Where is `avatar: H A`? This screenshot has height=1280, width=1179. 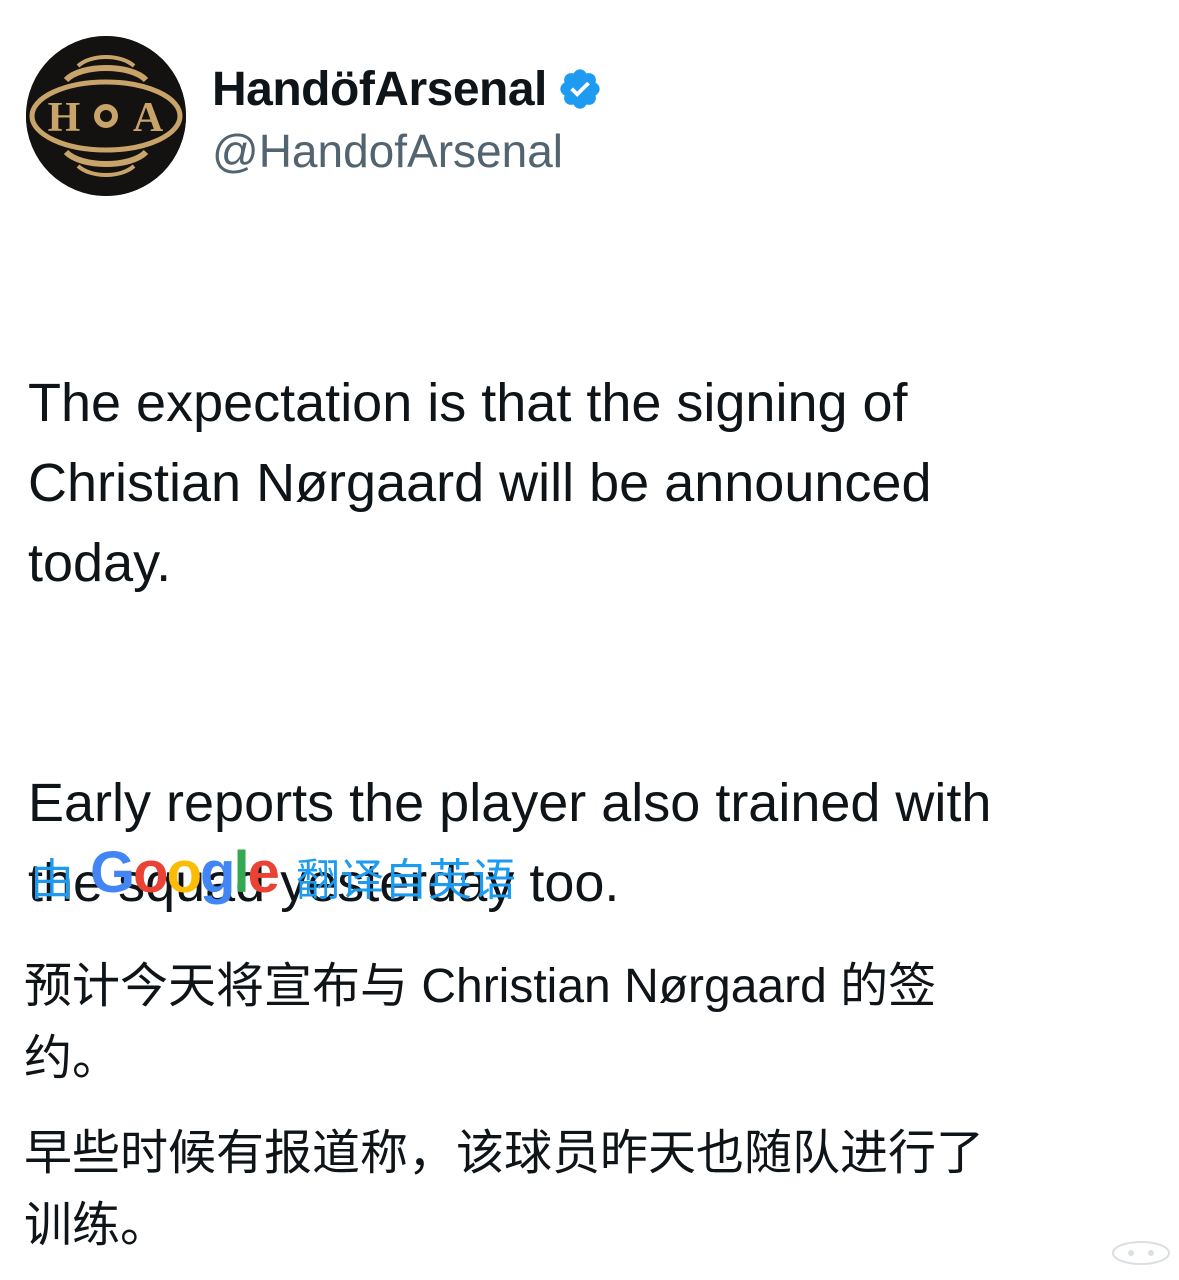
avatar: H A is located at coordinates (106, 116).